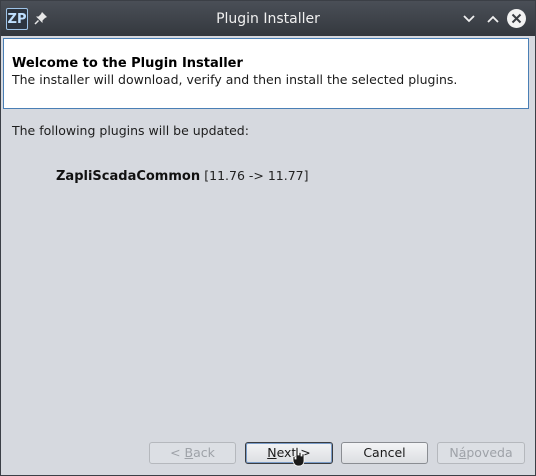  I want to click on help-button-label: poveda, so click(489, 452).